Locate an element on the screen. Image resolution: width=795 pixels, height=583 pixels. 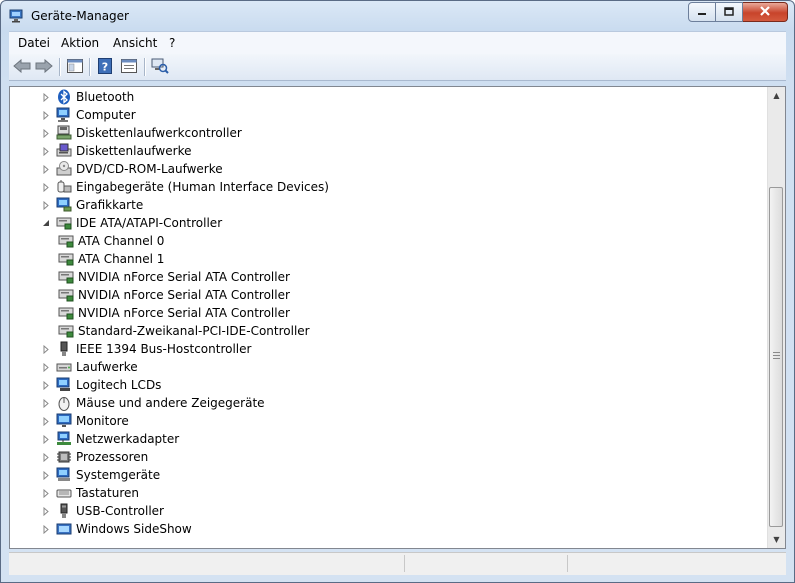
tree-category: Systemgeräte is located at coordinates (100, 475).